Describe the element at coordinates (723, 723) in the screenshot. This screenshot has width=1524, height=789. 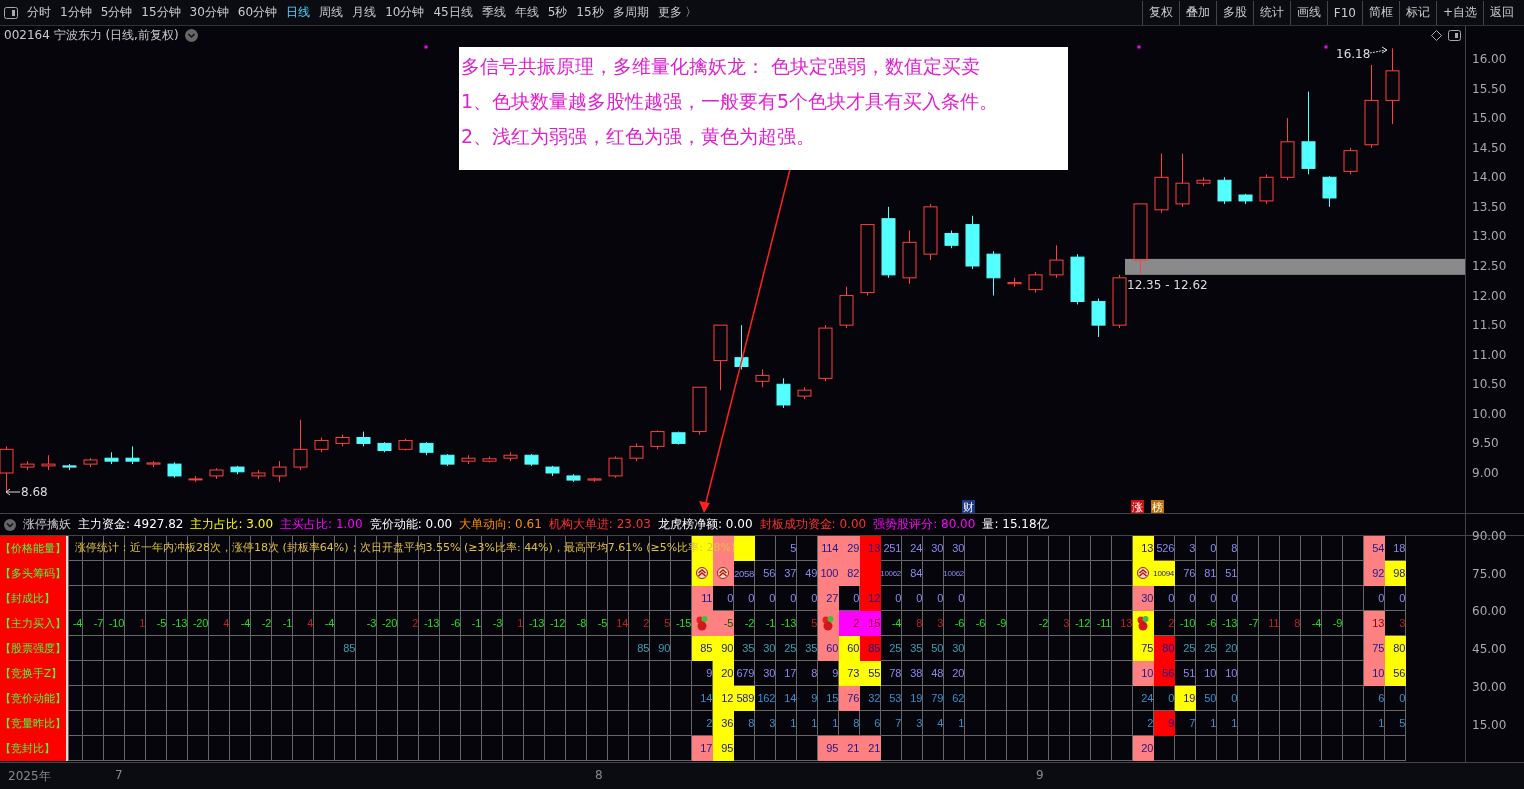
I see `table-cell: 36` at that location.